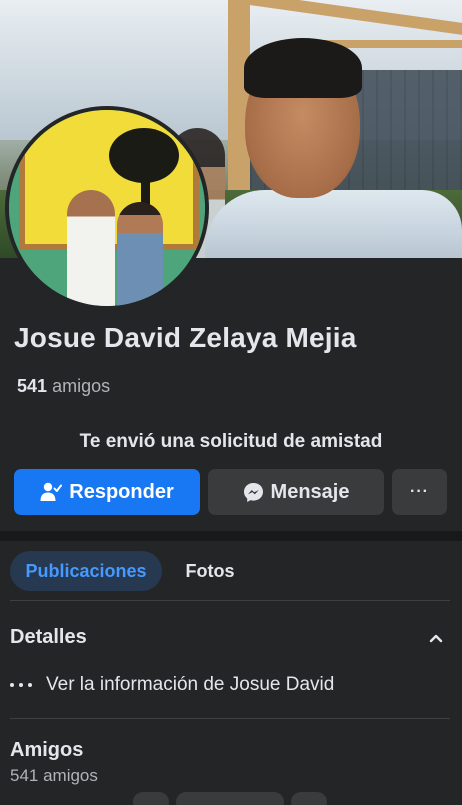 The height and width of the screenshot is (805, 462). Describe the element at coordinates (231, 441) in the screenshot. I see `friend-request-text: Te envió una solicitud de amistad` at that location.